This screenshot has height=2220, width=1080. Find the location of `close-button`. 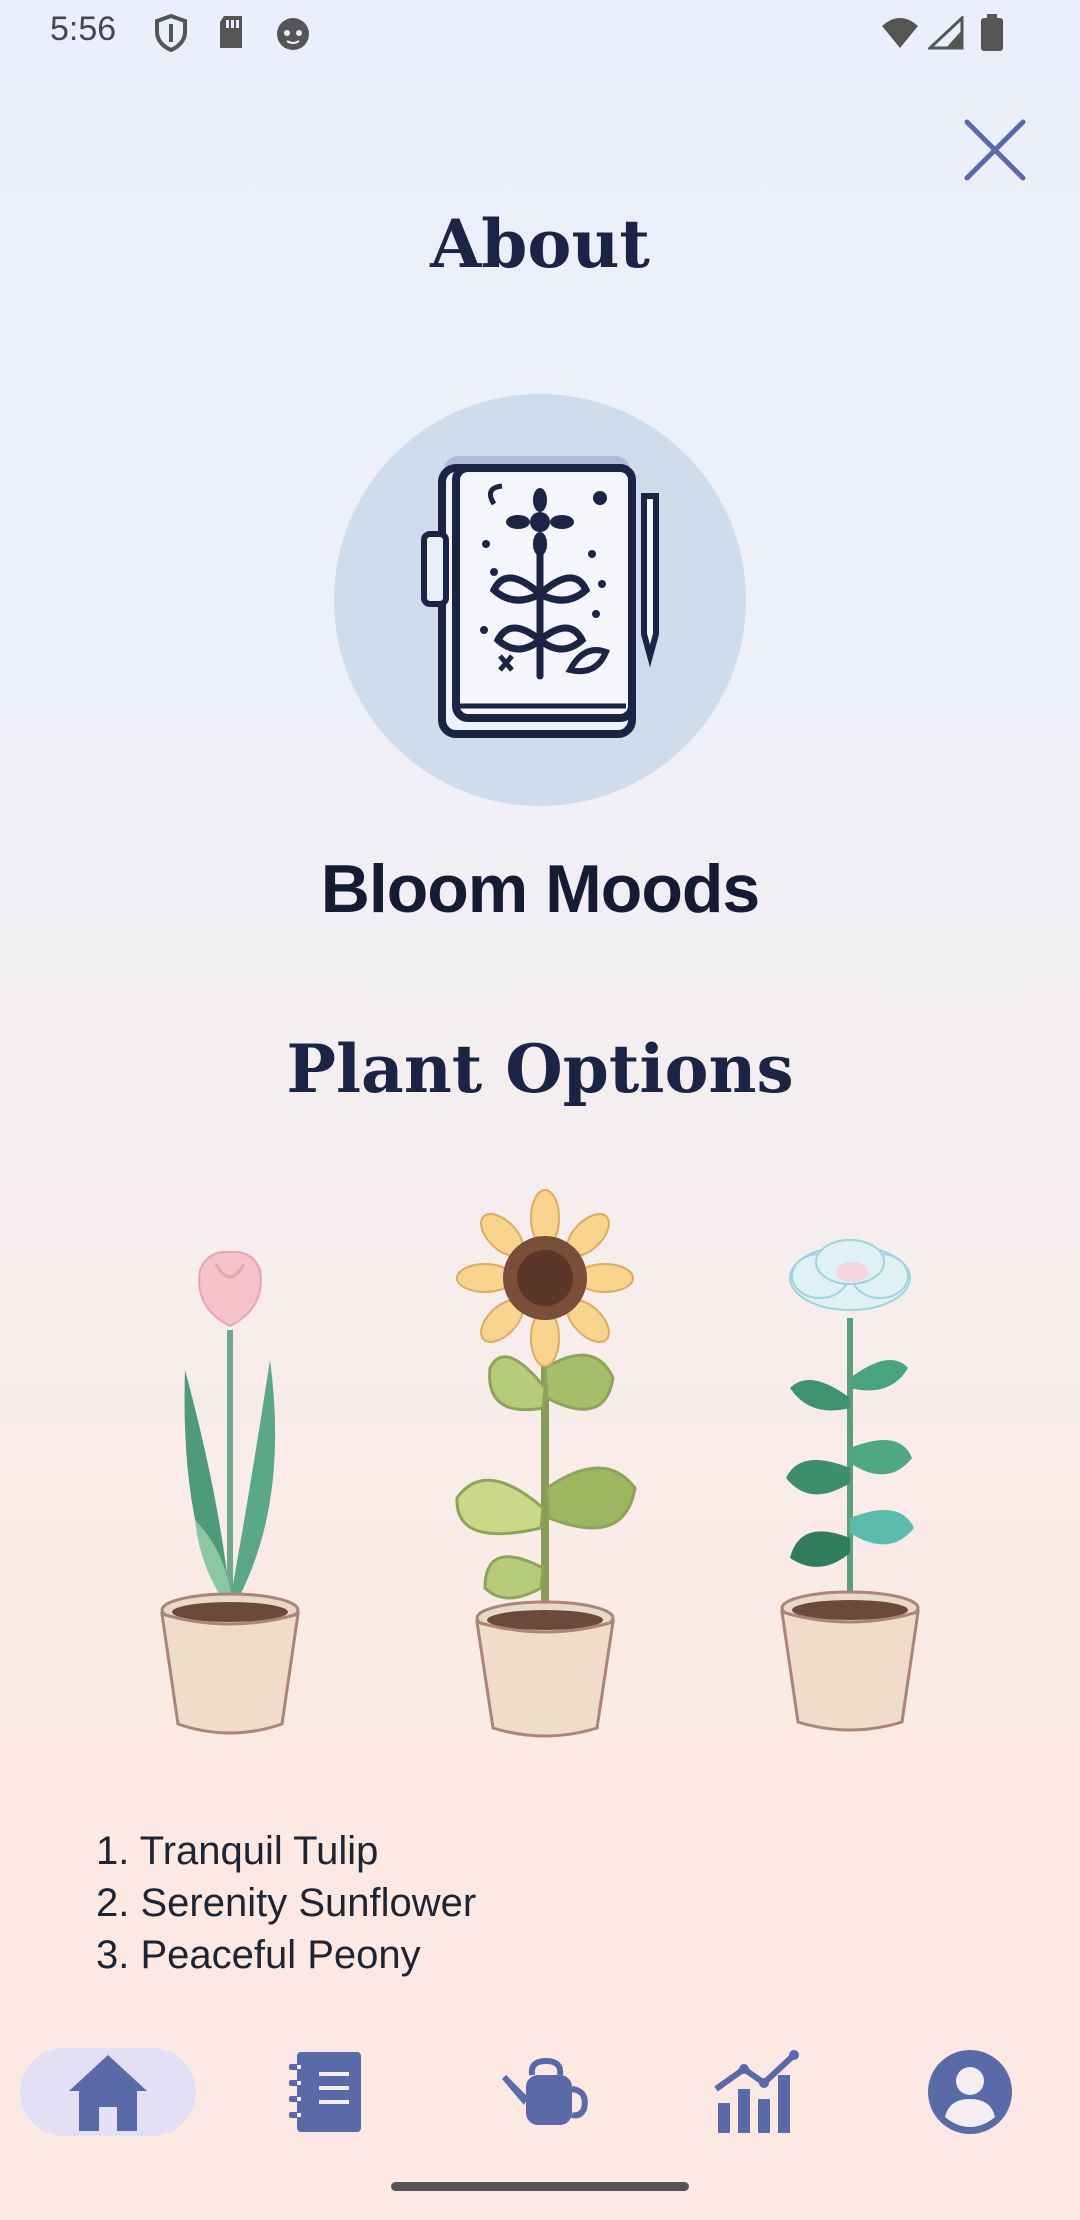

close-button is located at coordinates (995, 150).